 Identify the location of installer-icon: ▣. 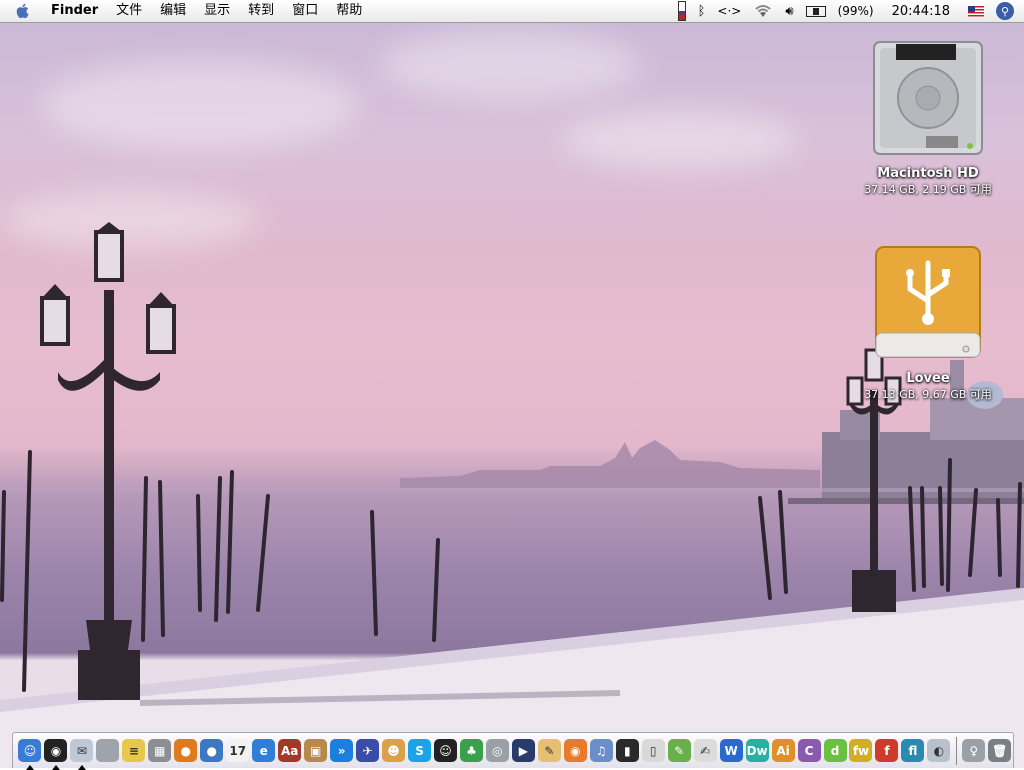
(316, 750).